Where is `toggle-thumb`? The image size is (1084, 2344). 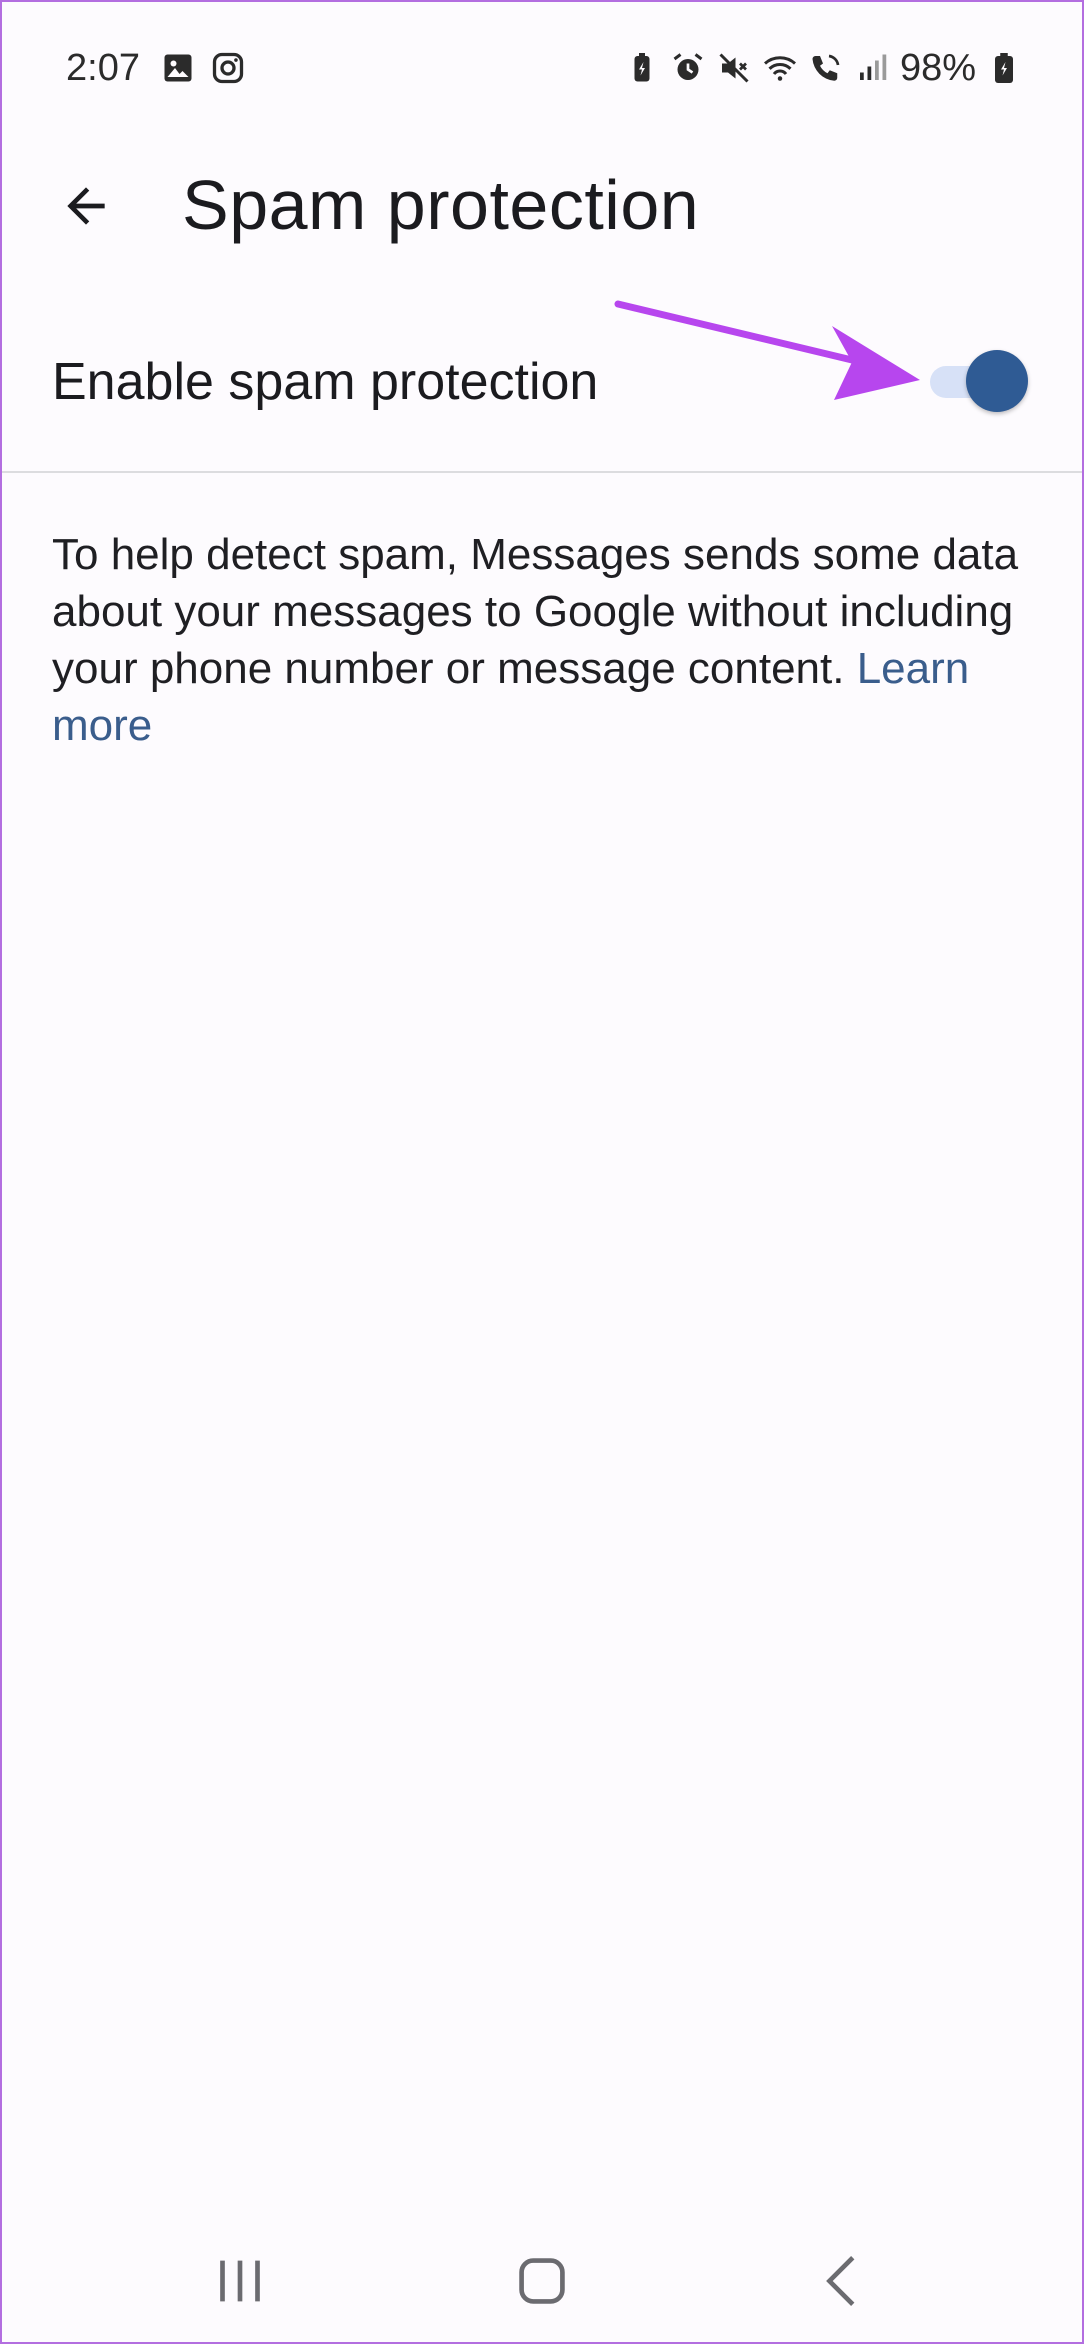
toggle-thumb is located at coordinates (997, 381).